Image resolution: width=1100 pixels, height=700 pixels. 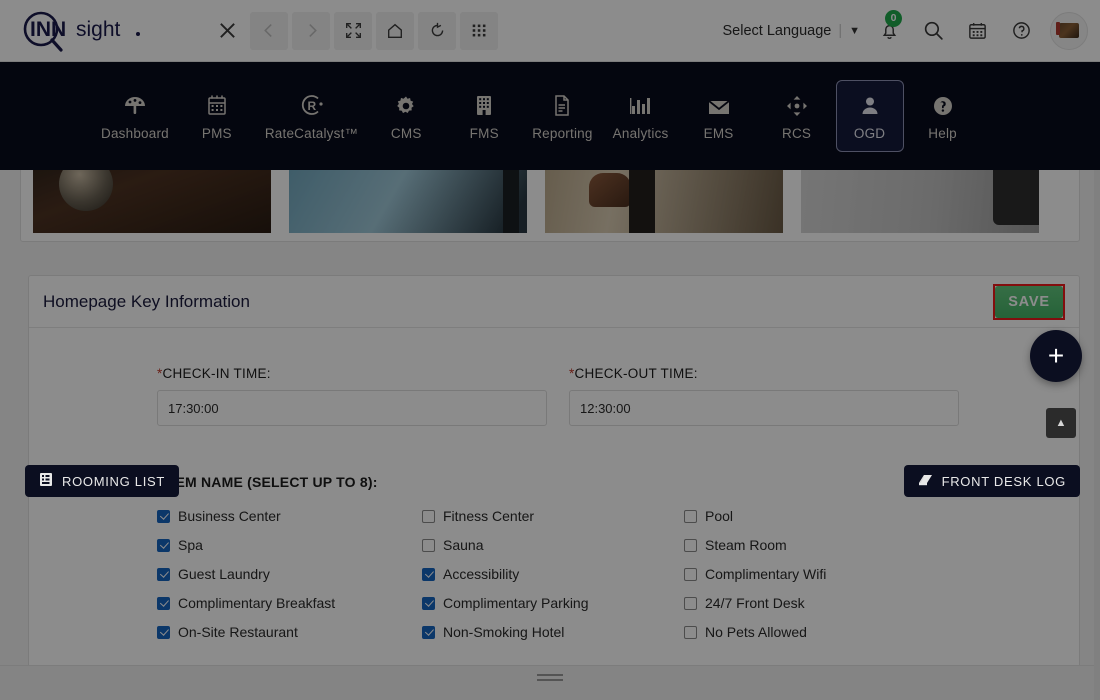 I want to click on nav-label: PMS, so click(x=216, y=133).